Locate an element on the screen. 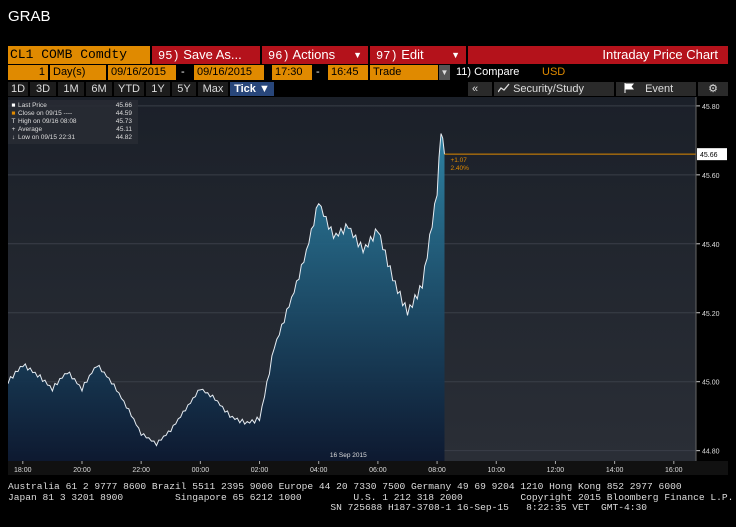 This screenshot has height=527, width=736. security-field: CL1 COMB Comdty is located at coordinates (79, 55).